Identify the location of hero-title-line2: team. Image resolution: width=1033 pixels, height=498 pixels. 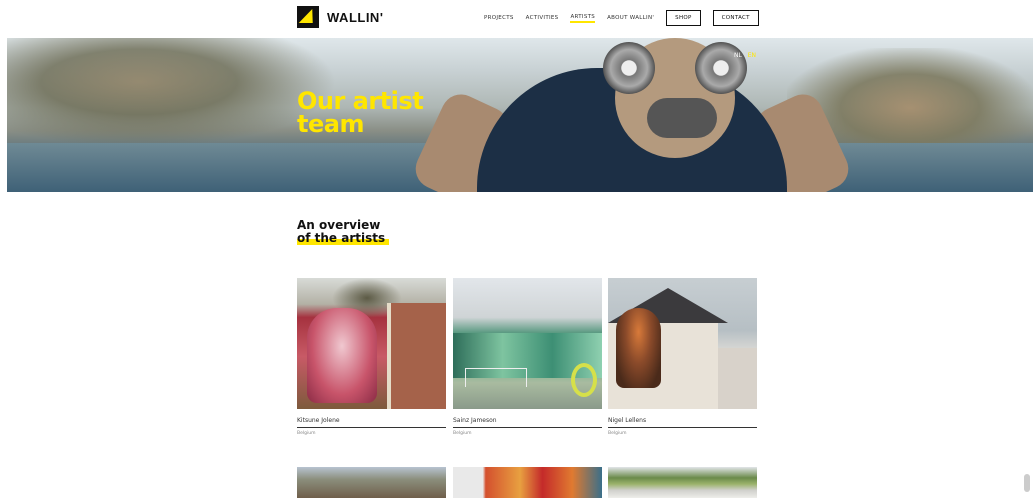
(330, 124).